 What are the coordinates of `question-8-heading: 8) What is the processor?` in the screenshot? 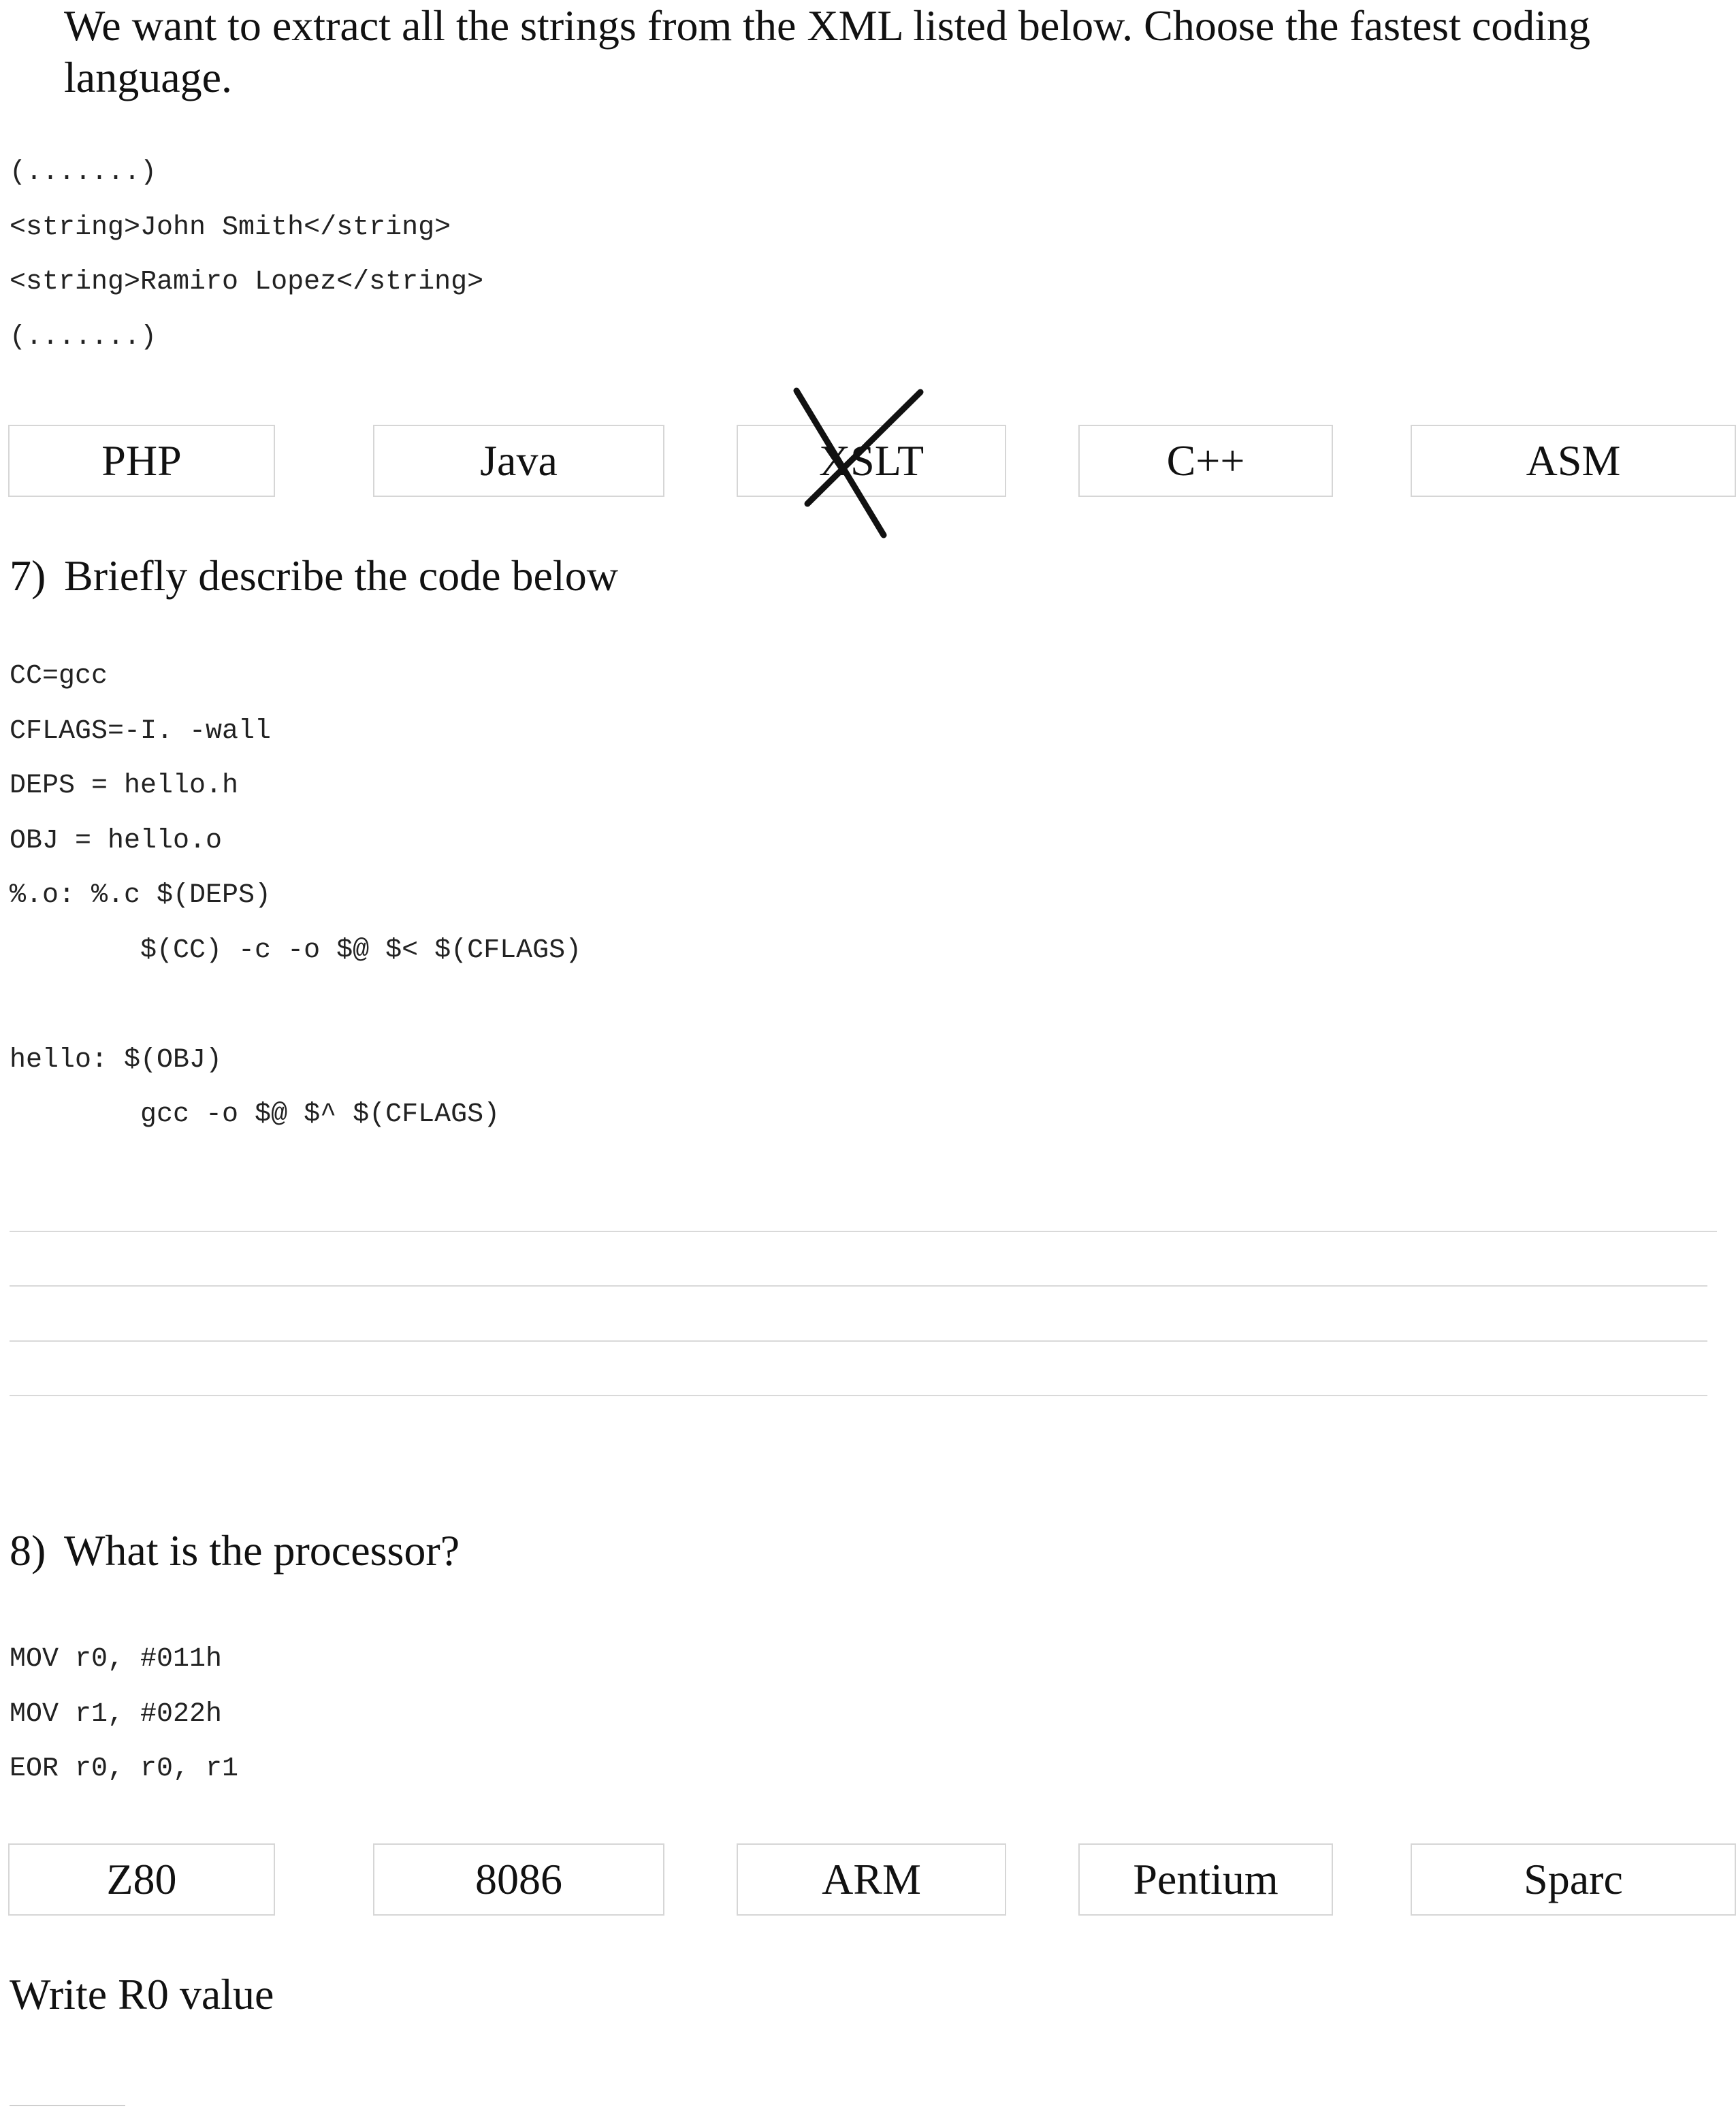 It's located at (235, 1551).